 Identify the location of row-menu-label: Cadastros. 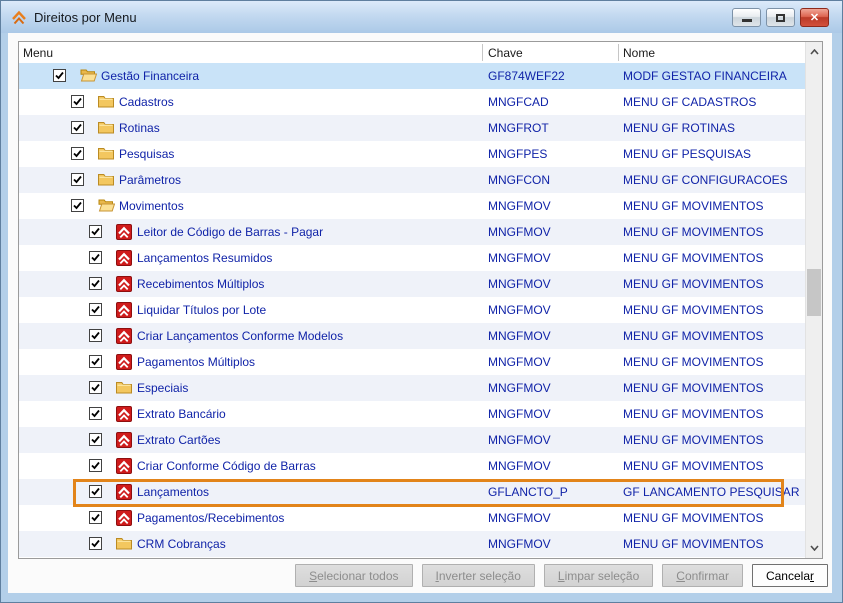
(146, 102).